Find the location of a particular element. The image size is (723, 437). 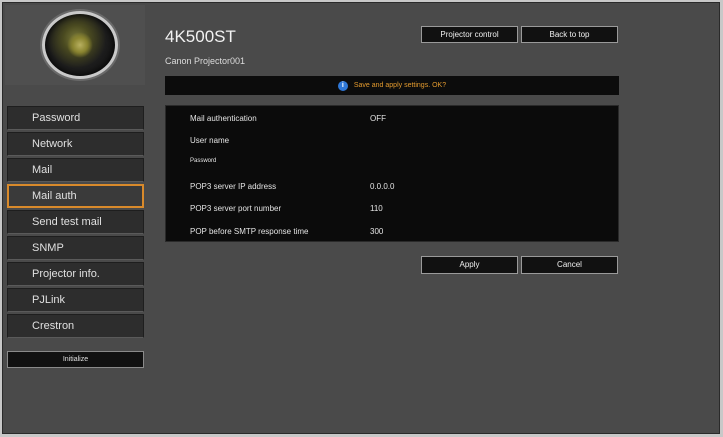

sidebar-item-network: Network is located at coordinates (75, 144).